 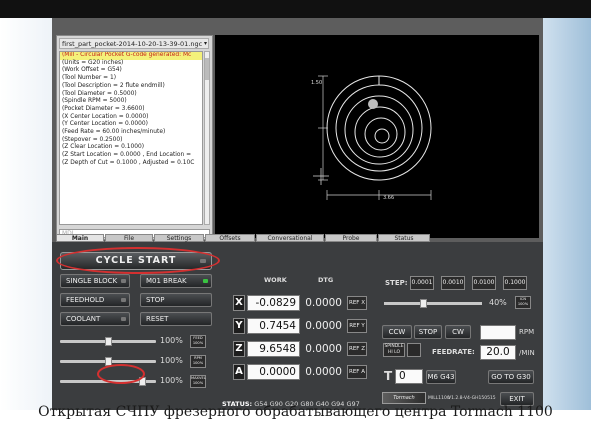 What do you see at coordinates (157, 319) in the screenshot?
I see `reset-label: RESET` at bounding box center [157, 319].